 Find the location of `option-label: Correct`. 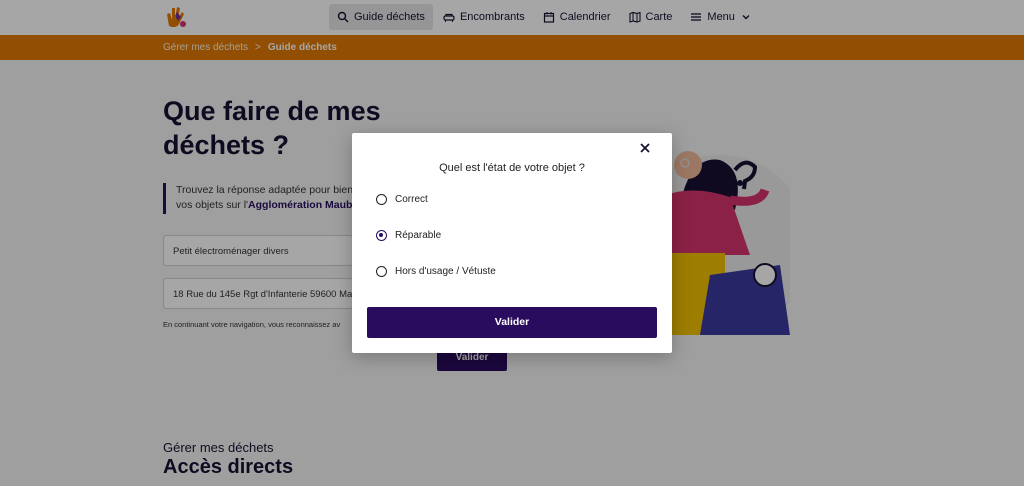

option-label: Correct is located at coordinates (411, 199).